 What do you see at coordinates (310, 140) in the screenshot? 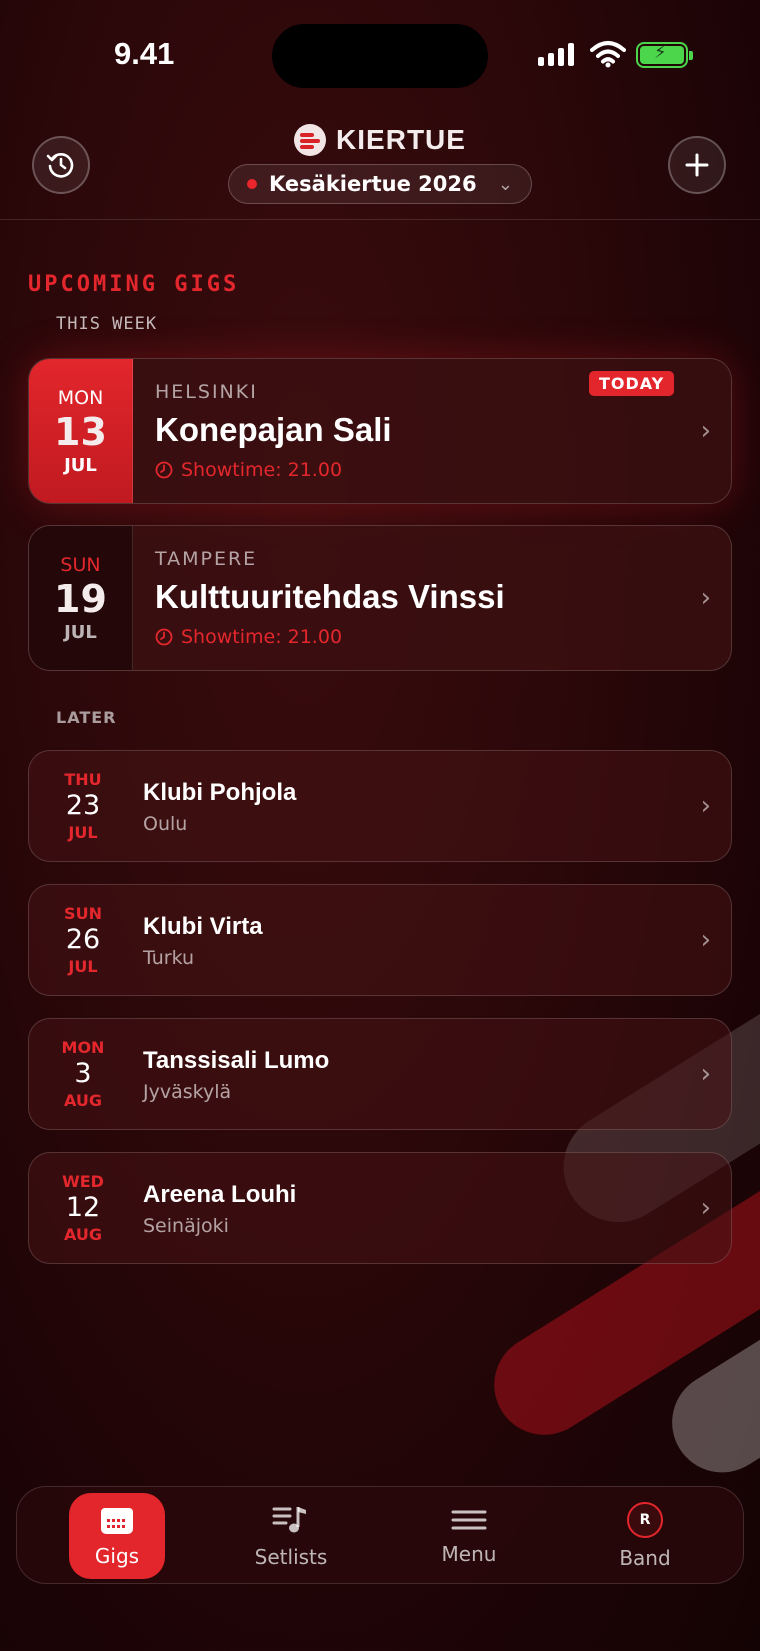
I see `kiertue-logo` at bounding box center [310, 140].